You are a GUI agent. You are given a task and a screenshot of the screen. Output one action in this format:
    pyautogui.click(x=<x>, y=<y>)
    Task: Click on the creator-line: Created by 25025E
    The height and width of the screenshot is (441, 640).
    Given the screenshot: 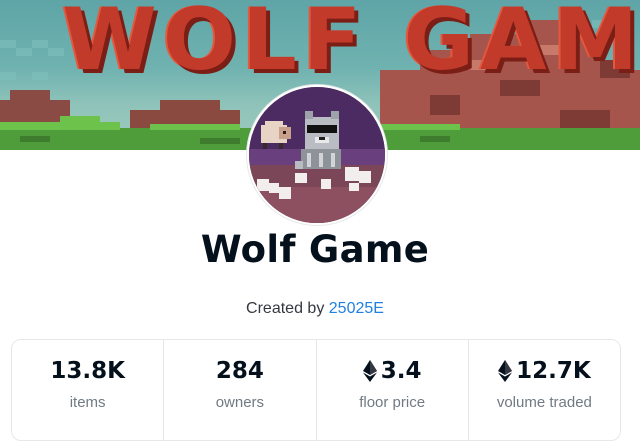 What is the action you would take?
    pyautogui.click(x=315, y=309)
    